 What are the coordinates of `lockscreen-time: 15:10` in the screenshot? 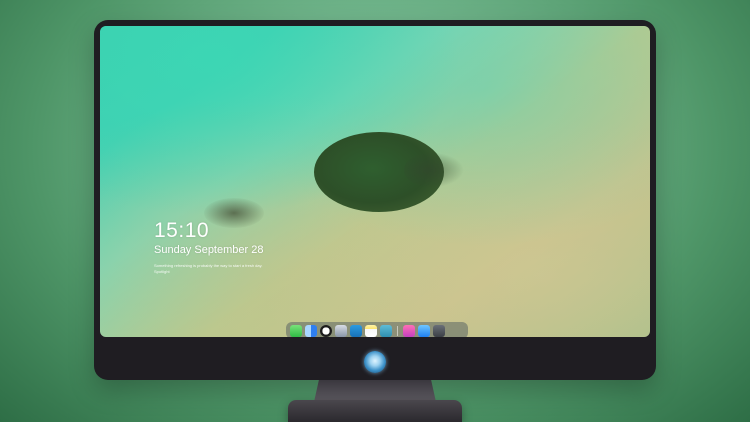 It's located at (182, 230).